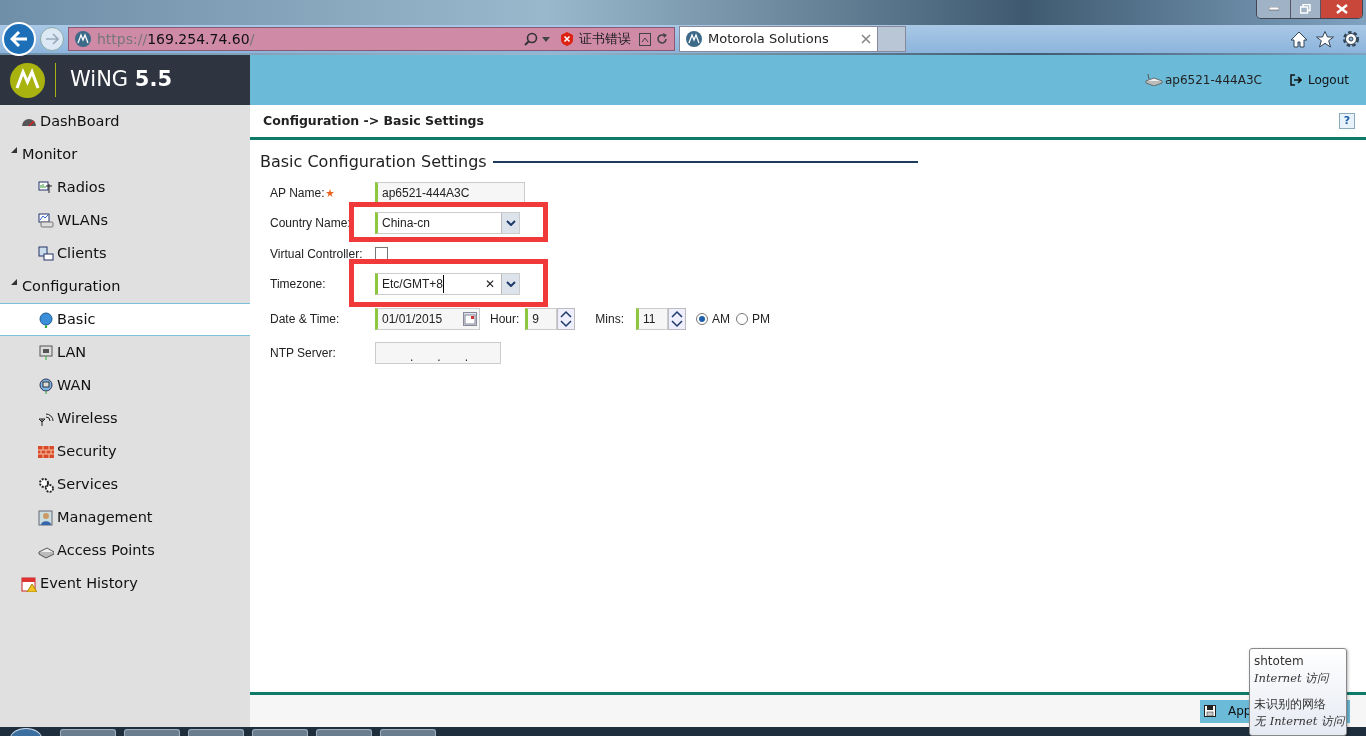 This screenshot has width=1366, height=736. Describe the element at coordinates (769, 39) in the screenshot. I see `tab-title: Motorola Solutions` at that location.